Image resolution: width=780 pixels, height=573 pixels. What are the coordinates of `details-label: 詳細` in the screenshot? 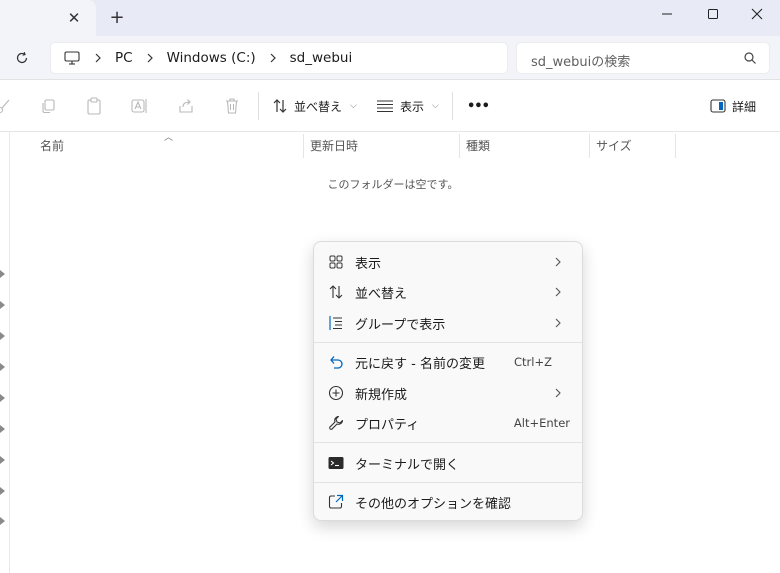 It's located at (744, 106).